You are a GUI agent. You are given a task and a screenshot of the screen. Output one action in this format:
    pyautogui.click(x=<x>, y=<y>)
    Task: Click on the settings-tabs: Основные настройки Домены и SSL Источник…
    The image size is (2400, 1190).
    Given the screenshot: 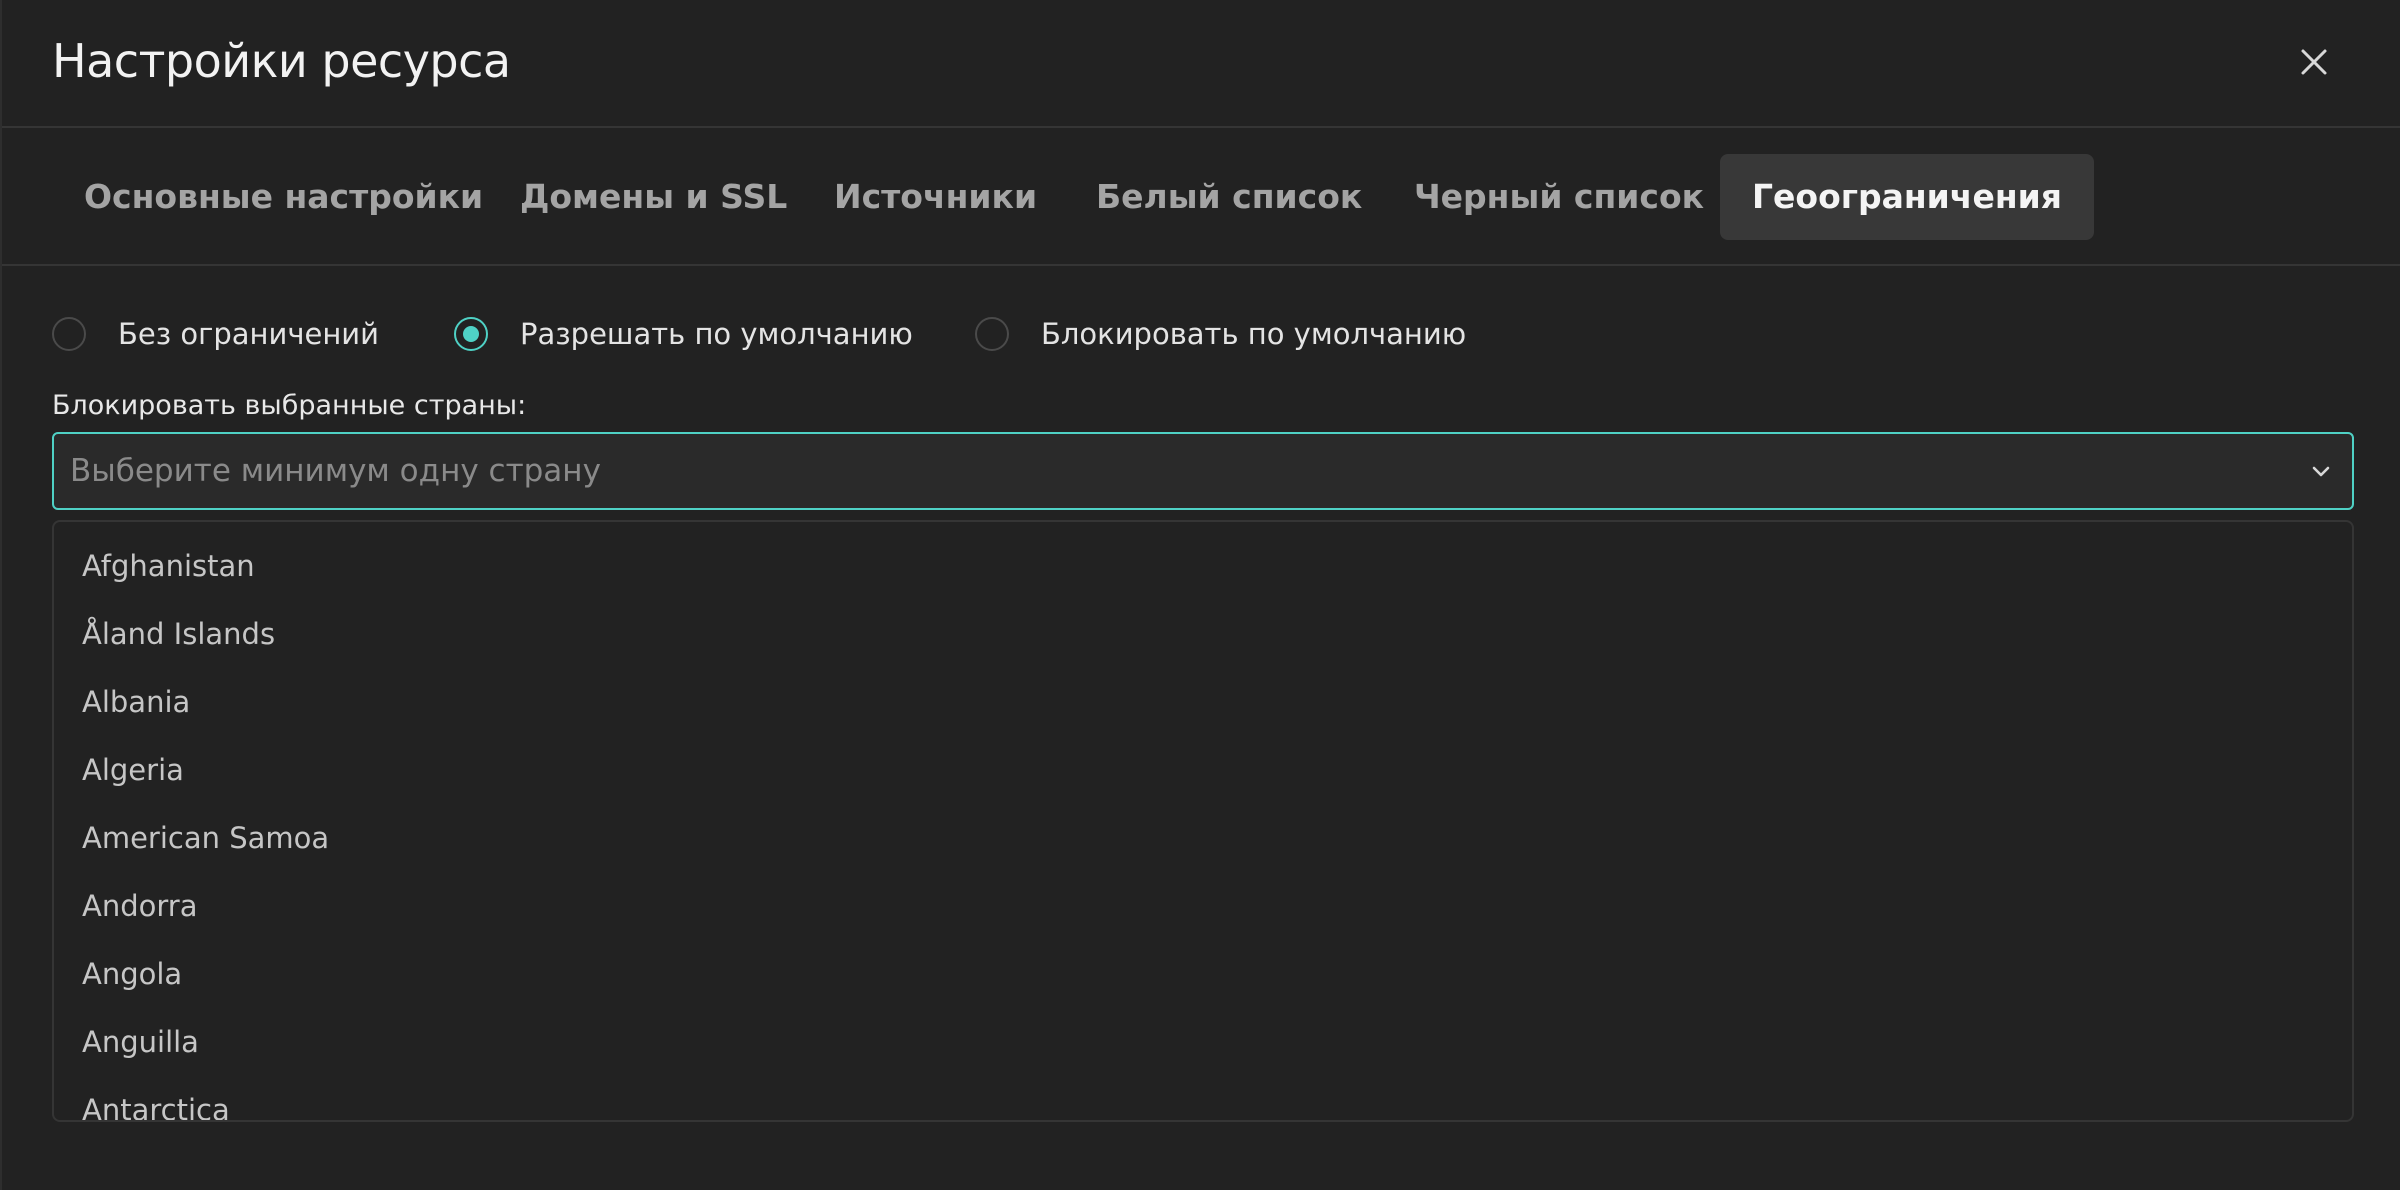 What is the action you would take?
    pyautogui.click(x=1201, y=197)
    